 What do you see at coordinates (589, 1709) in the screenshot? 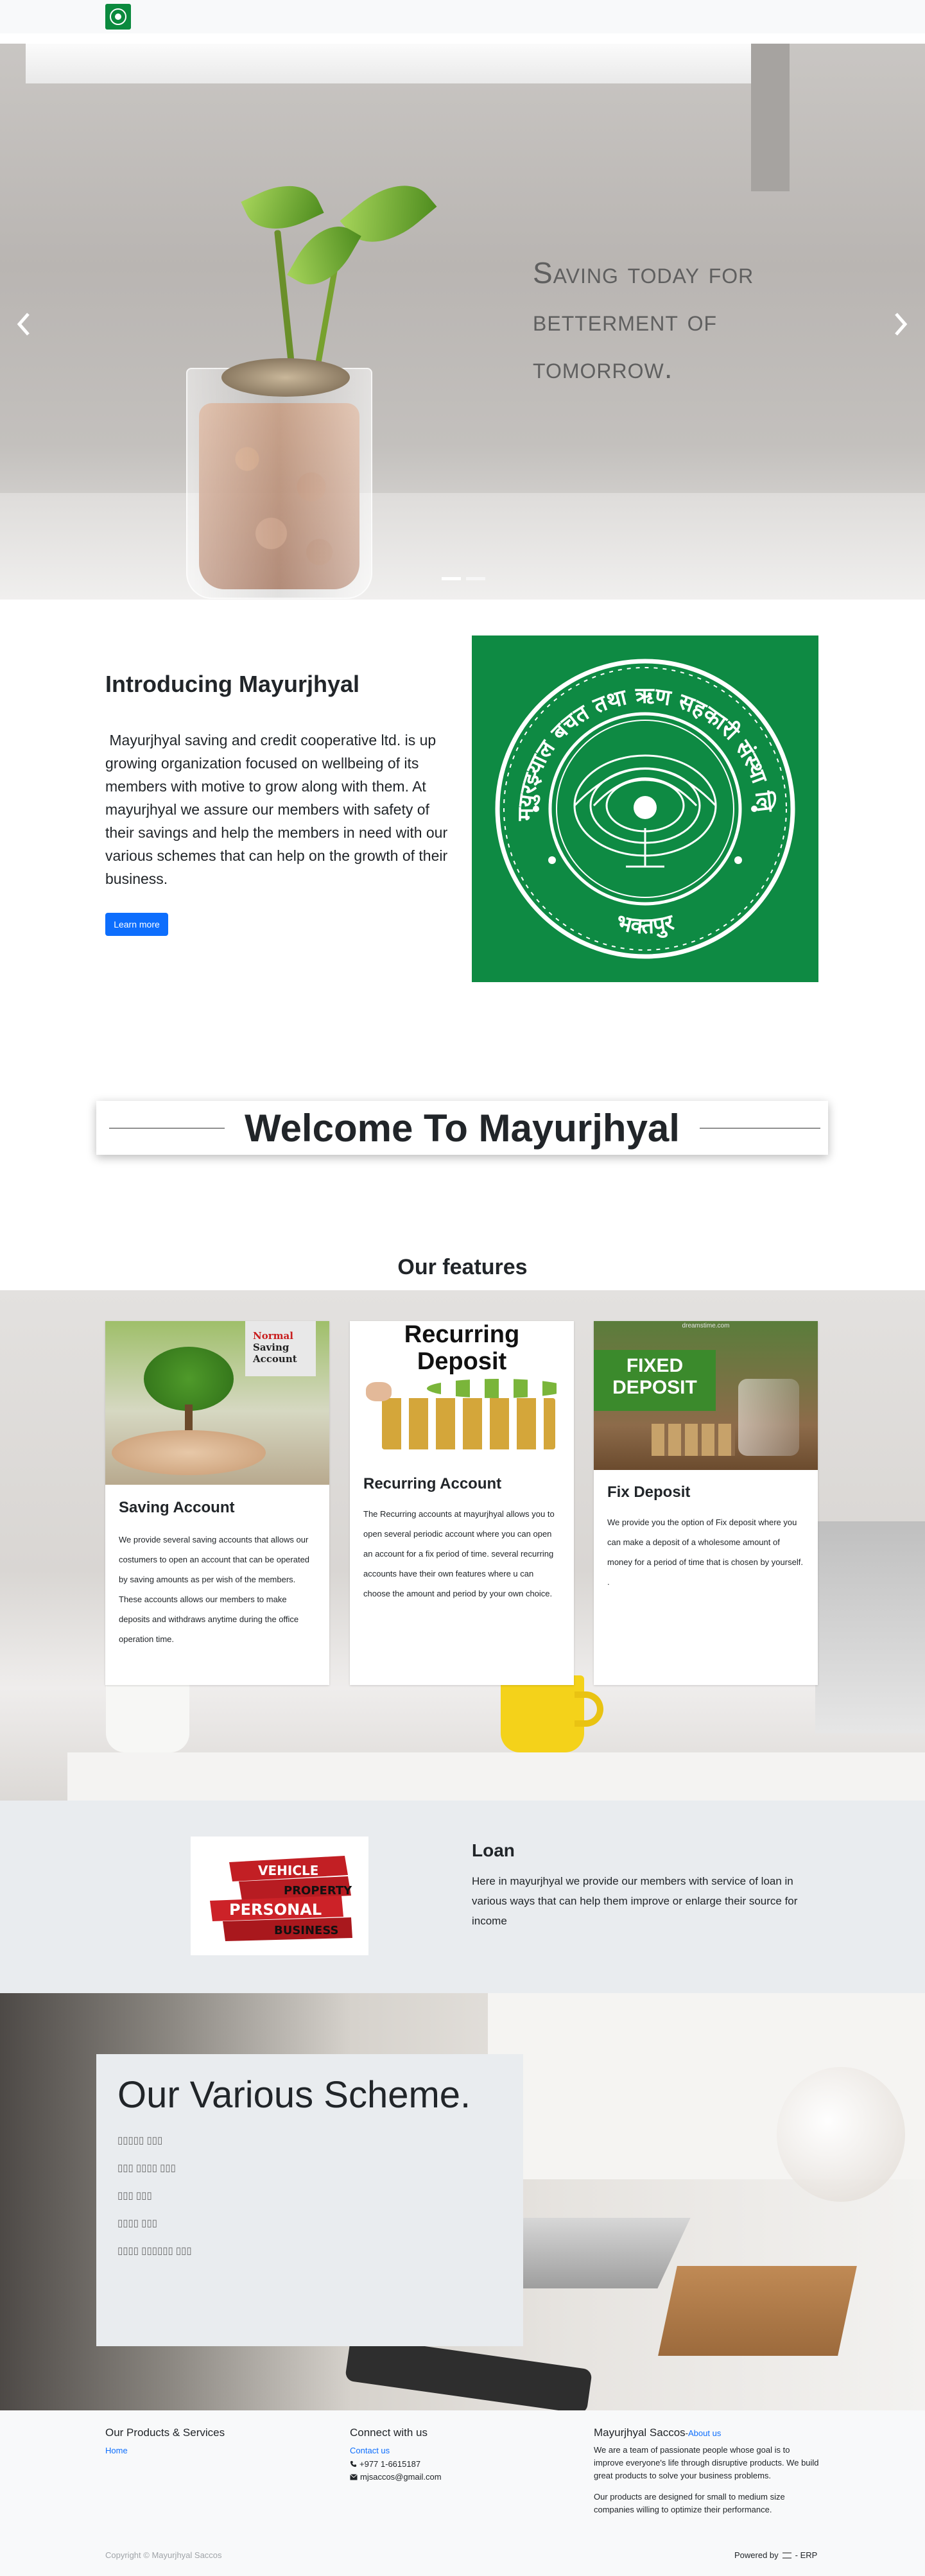
I see `mug-handle-decor` at bounding box center [589, 1709].